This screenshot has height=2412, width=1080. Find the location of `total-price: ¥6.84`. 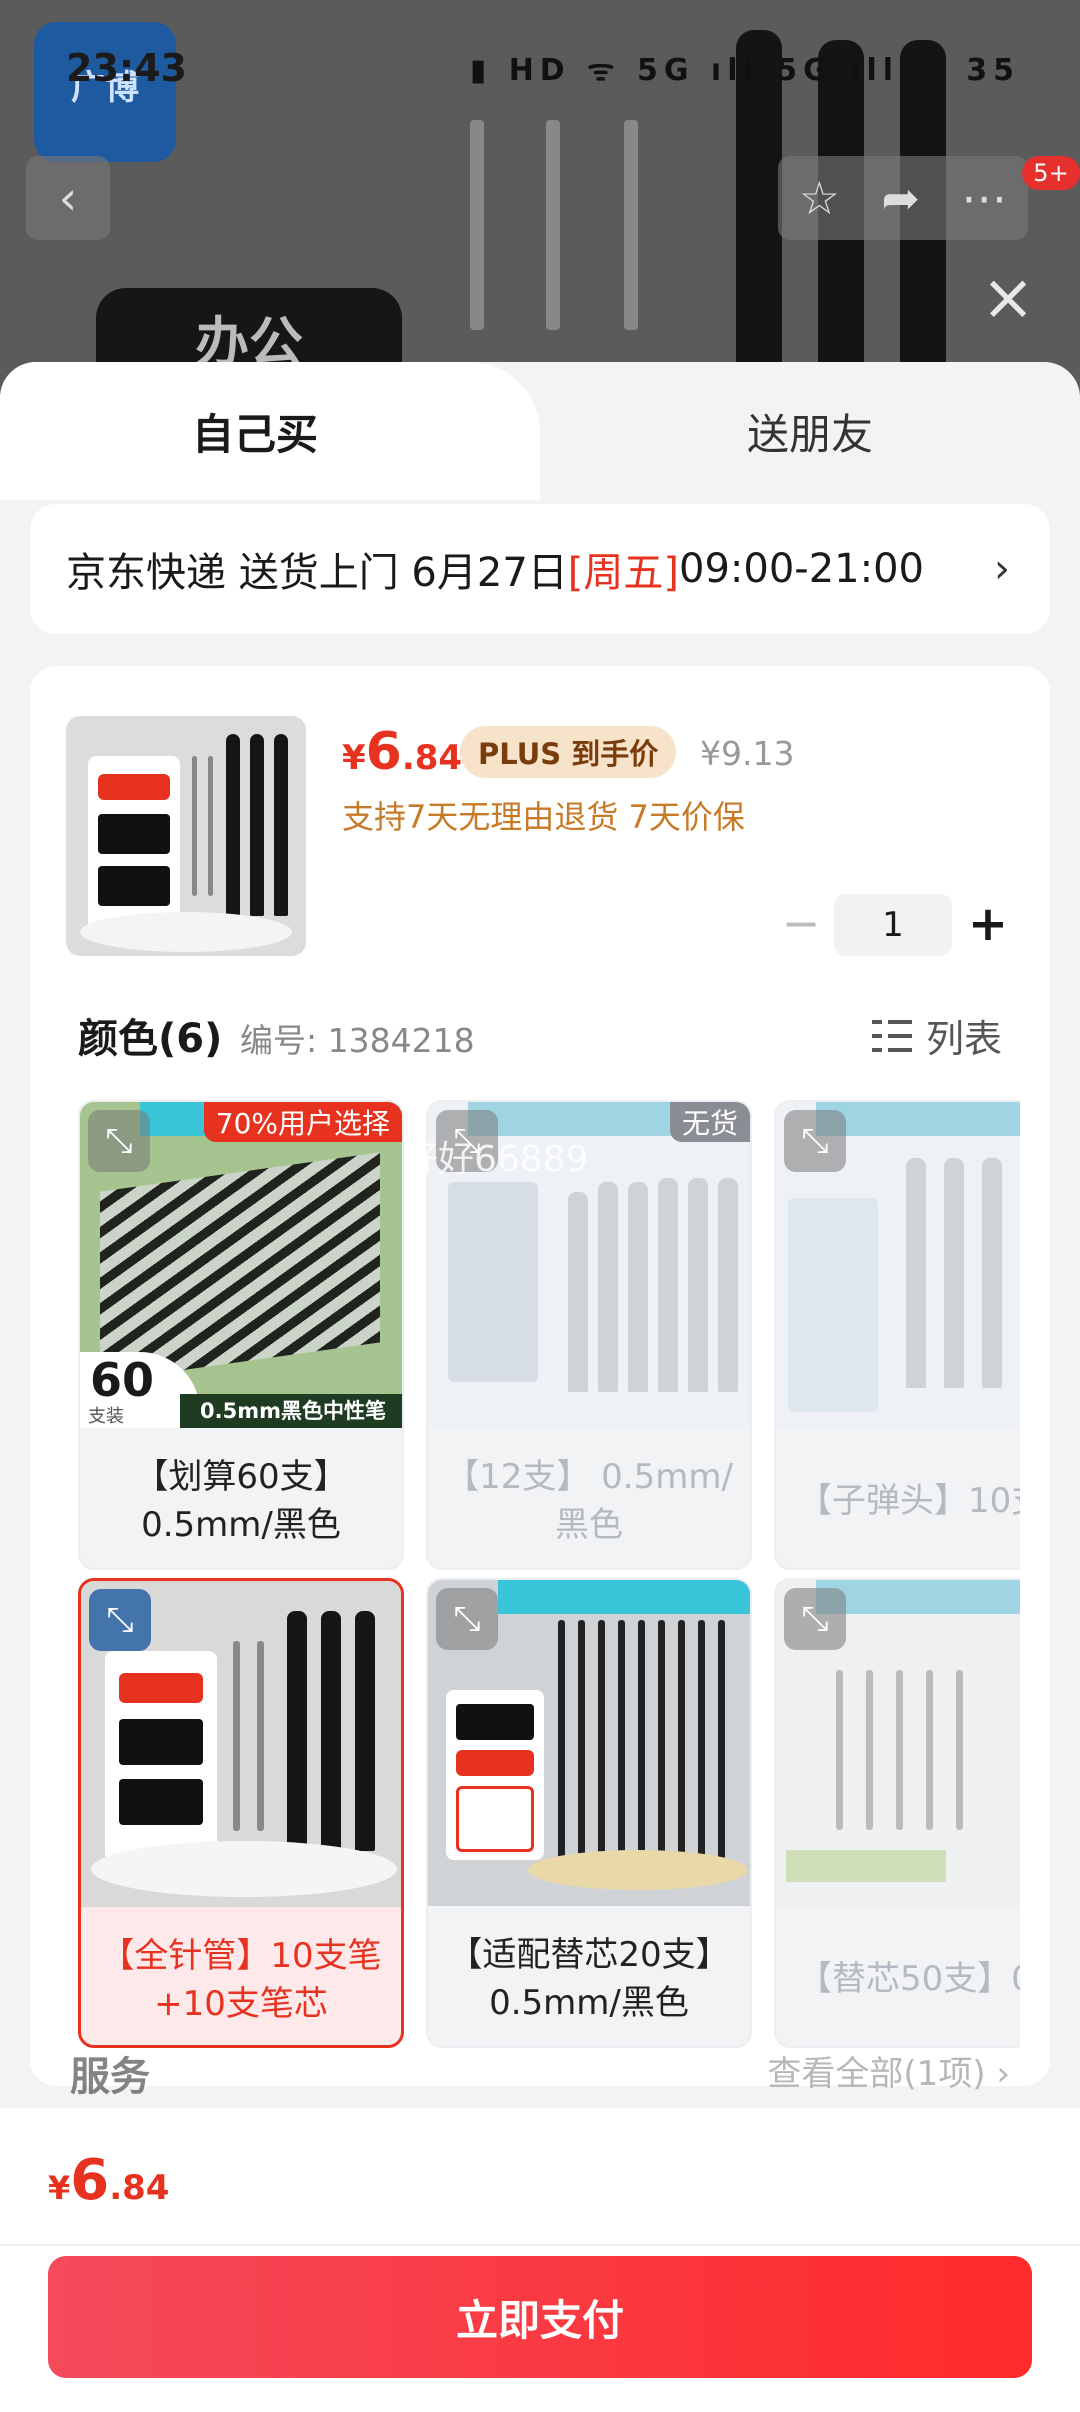

total-price: ¥6.84 is located at coordinates (108, 2180).